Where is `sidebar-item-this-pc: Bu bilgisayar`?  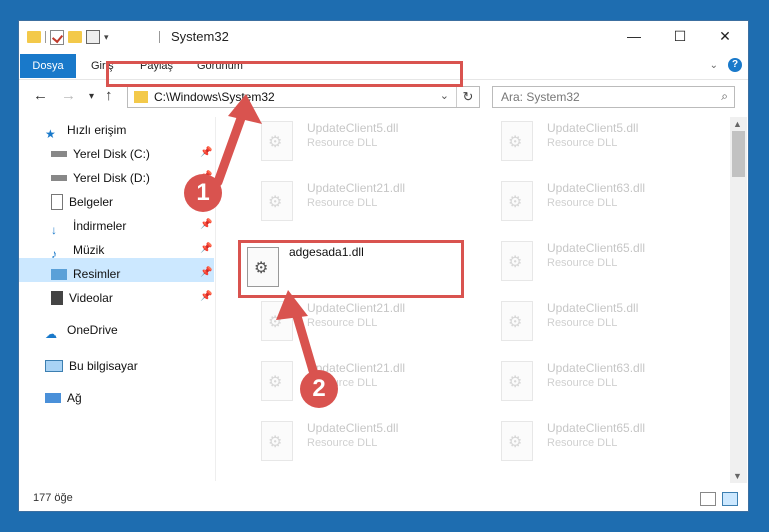
sidebar-item-this-pc: Bu bilgisayar is located at coordinates (91, 366).